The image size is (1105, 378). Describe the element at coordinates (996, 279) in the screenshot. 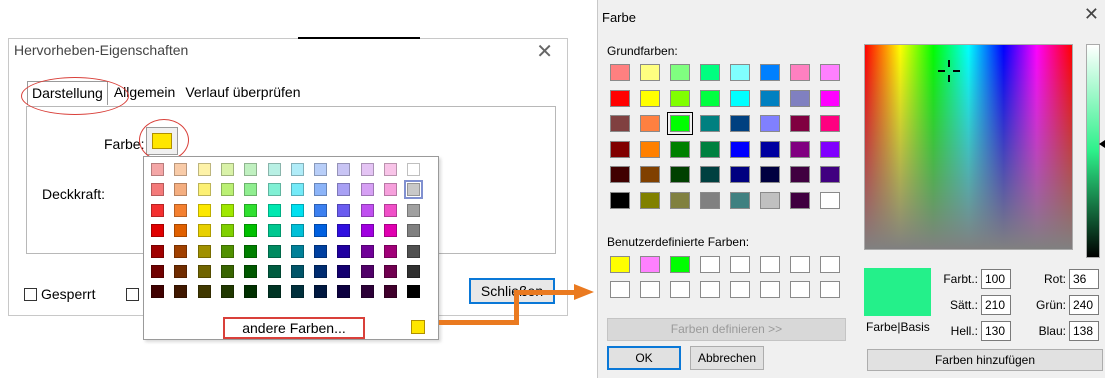

I see `hue-input` at that location.